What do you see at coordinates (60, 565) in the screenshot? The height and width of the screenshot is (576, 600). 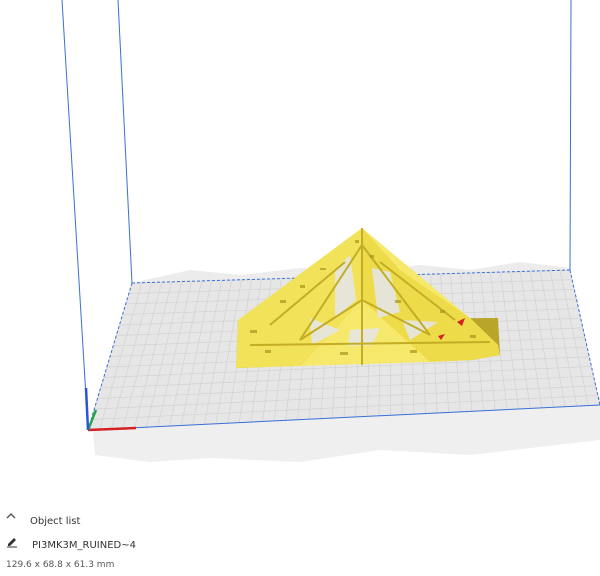 I see `object-dimensions: 129.6 x 68.8 x 61.3 mm` at bounding box center [60, 565].